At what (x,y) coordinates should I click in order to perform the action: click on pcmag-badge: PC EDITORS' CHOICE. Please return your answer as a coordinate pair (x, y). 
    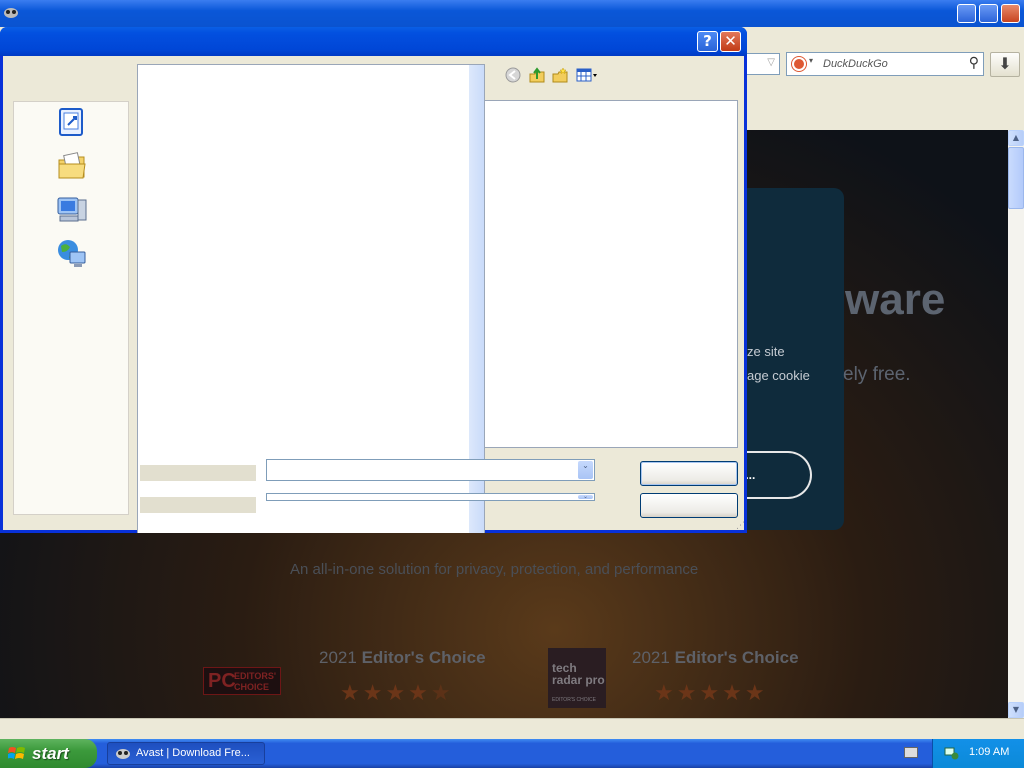
    Looking at the image, I should click on (242, 681).